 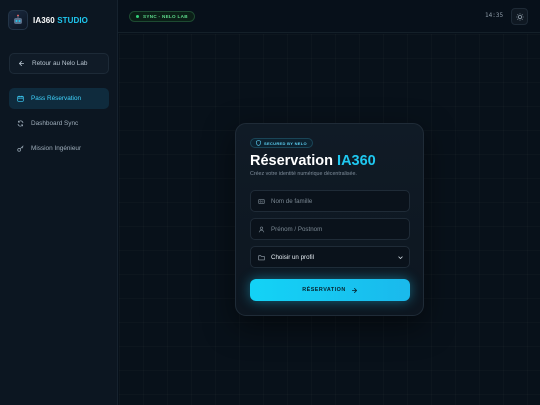 What do you see at coordinates (137, 16) in the screenshot?
I see `status-dot-icon` at bounding box center [137, 16].